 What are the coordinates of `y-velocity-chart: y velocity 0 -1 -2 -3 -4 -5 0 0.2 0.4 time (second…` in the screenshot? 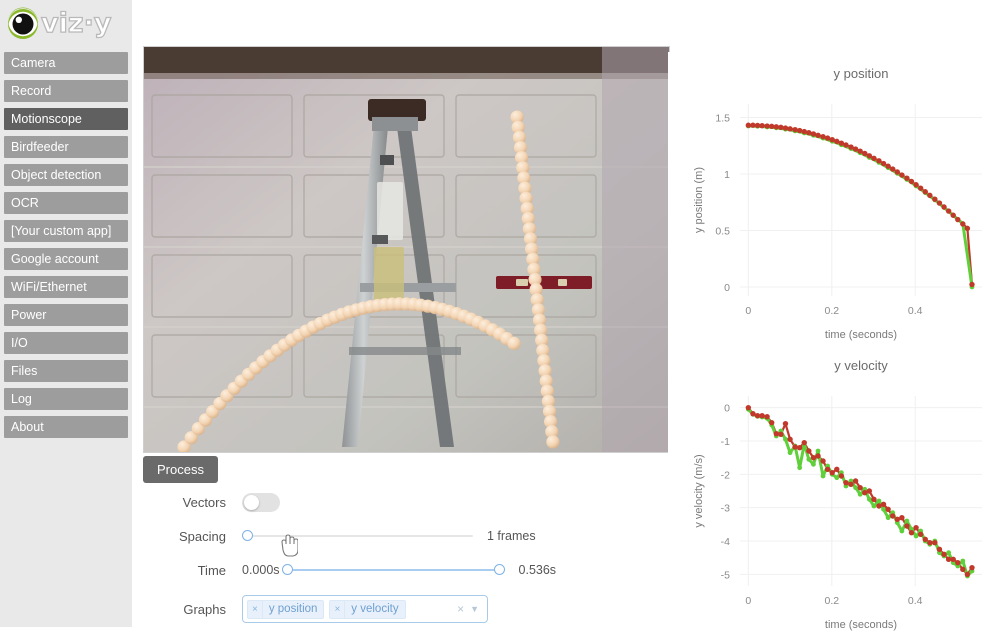 It's located at (834, 489).